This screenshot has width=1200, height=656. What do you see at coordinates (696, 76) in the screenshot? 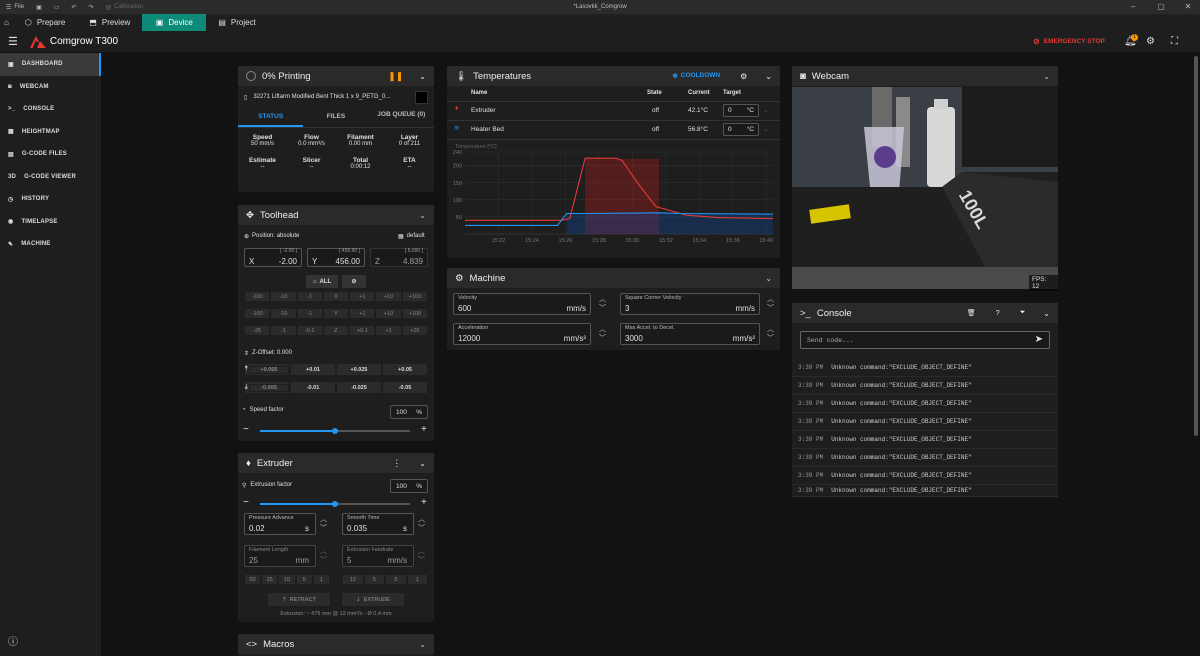
I see `cooldown-button: ❄ COOLDOWN` at bounding box center [696, 76].